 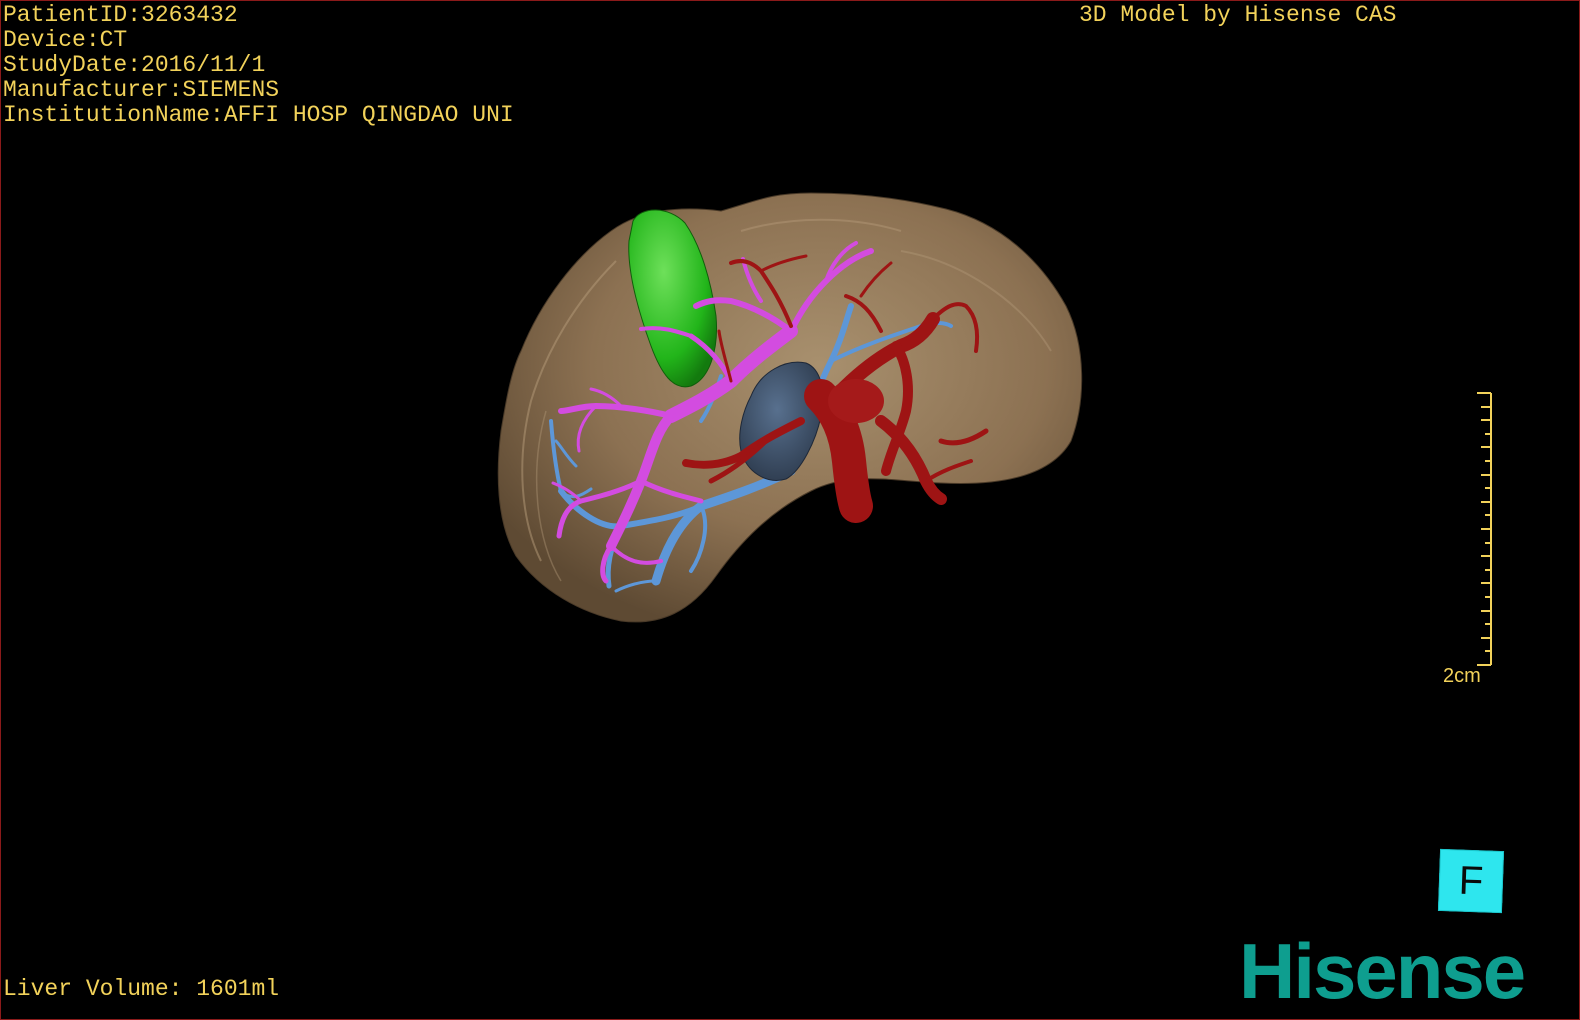 I want to click on liver-volume: Liver Volume: 1601ml, so click(x=141, y=989).